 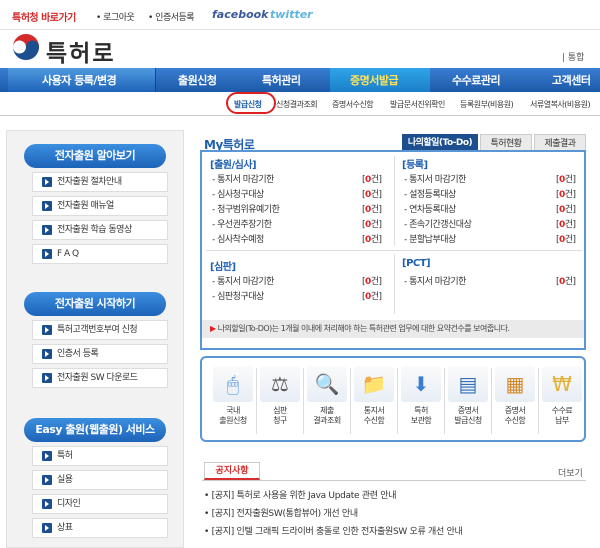 What do you see at coordinates (430, 210) in the screenshot?
I see `todo-row-label: - 연차등록대상` at bounding box center [430, 210].